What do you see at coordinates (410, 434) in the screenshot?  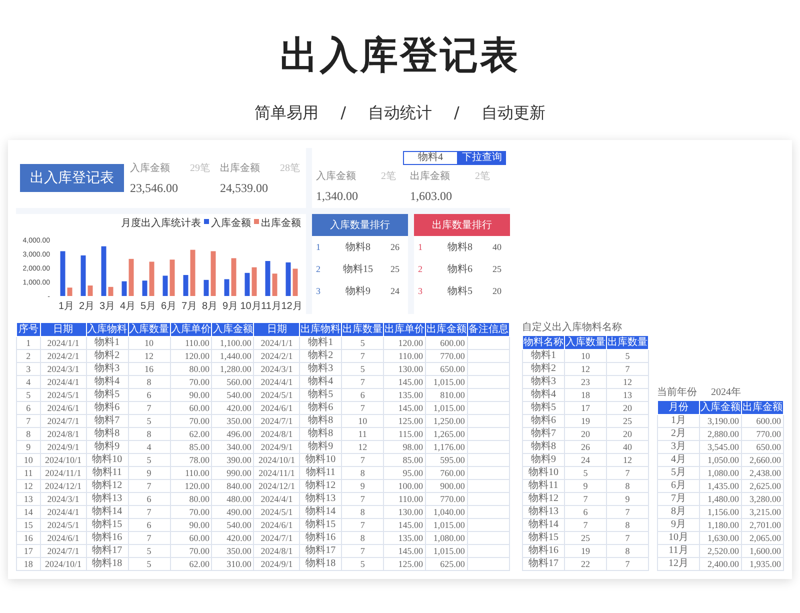 I see `table-cell: 115.00` at bounding box center [410, 434].